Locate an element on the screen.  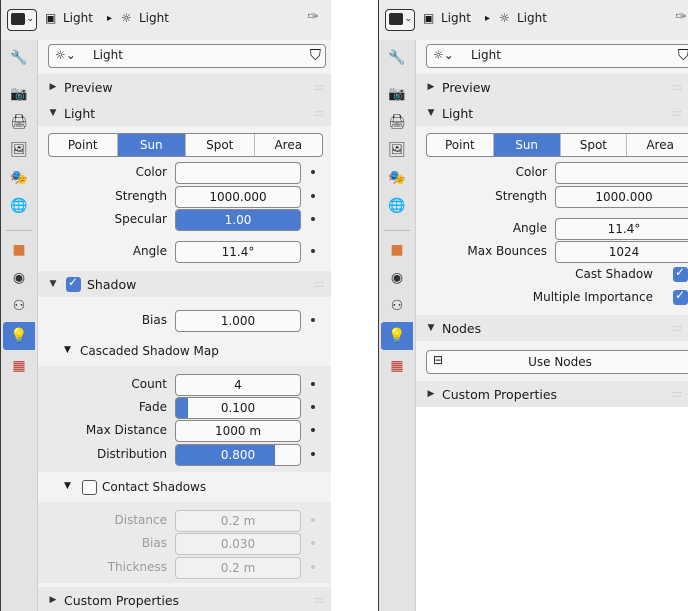
contact-shadows-checkbox is located at coordinates (89, 487).